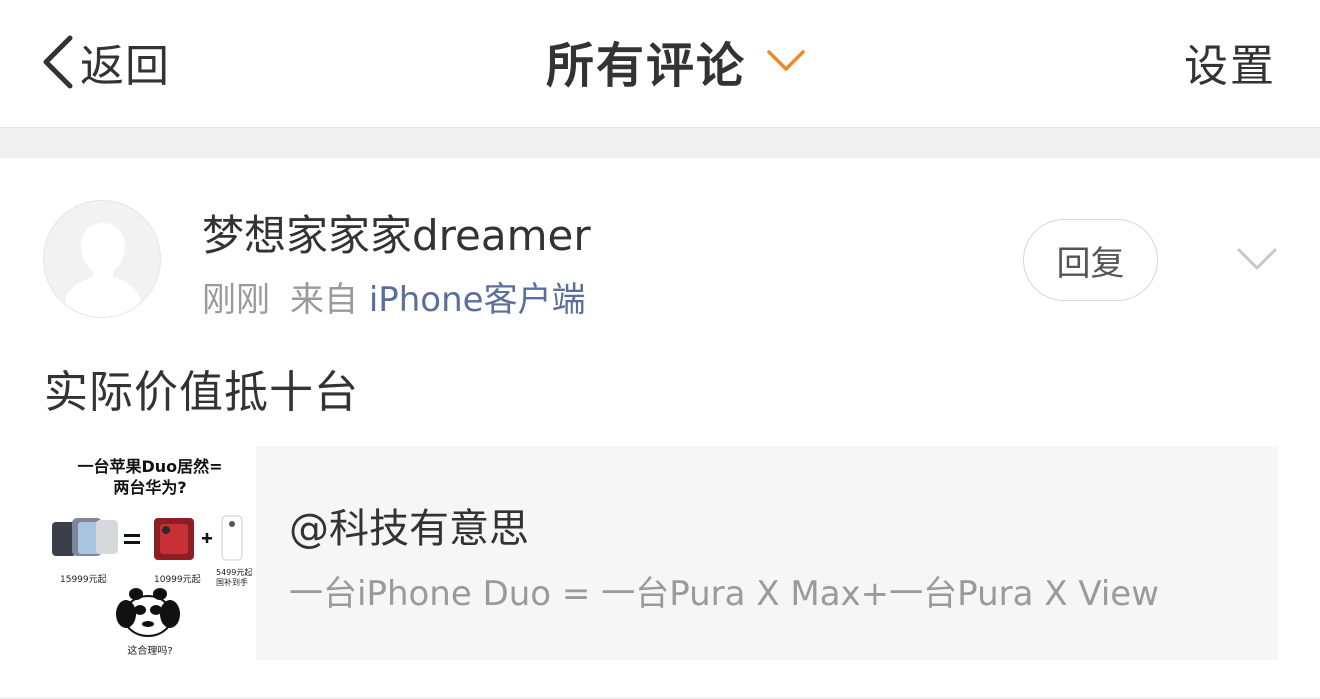 The image size is (1320, 699). Describe the element at coordinates (83, 580) in the screenshot. I see `price-label-left: 15999元起` at that location.